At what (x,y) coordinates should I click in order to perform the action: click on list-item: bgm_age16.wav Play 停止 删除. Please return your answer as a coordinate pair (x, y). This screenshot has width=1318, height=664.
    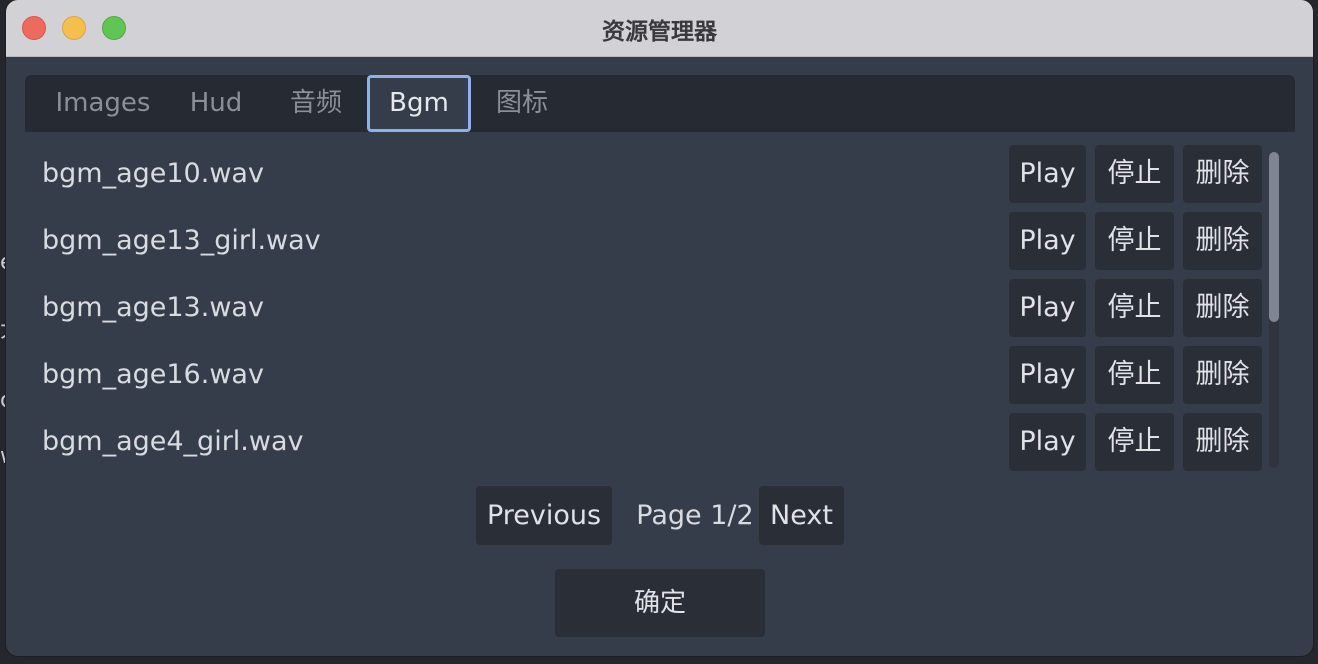
    Looking at the image, I should click on (650, 375).